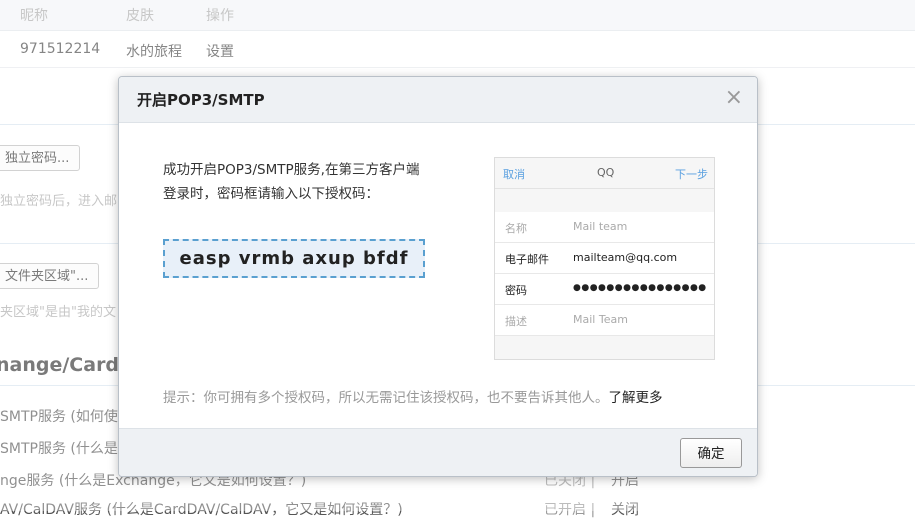  I want to click on phone-field-value: mailteam@qq.com, so click(625, 257).